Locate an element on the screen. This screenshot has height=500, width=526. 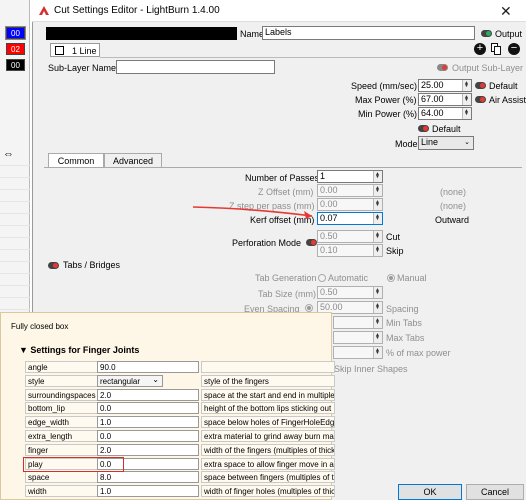
output-toggle is located at coordinates (486, 33).